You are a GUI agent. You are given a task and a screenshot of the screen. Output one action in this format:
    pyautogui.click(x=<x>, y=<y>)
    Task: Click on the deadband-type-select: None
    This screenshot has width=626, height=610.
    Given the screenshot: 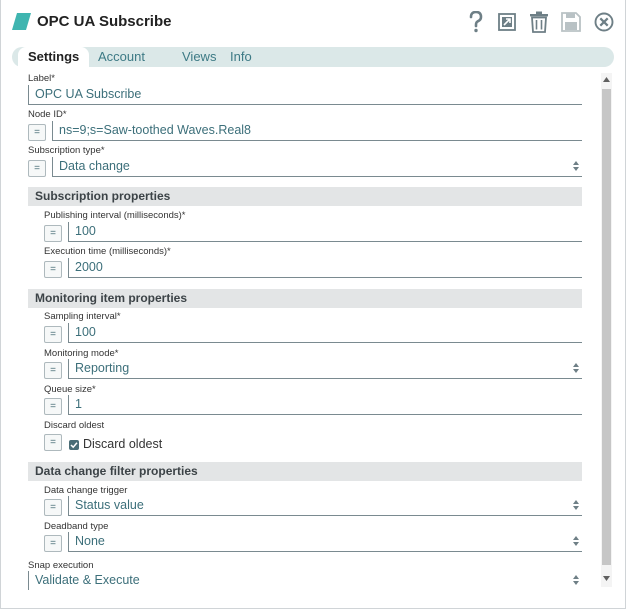 What is the action you would take?
    pyautogui.click(x=325, y=542)
    